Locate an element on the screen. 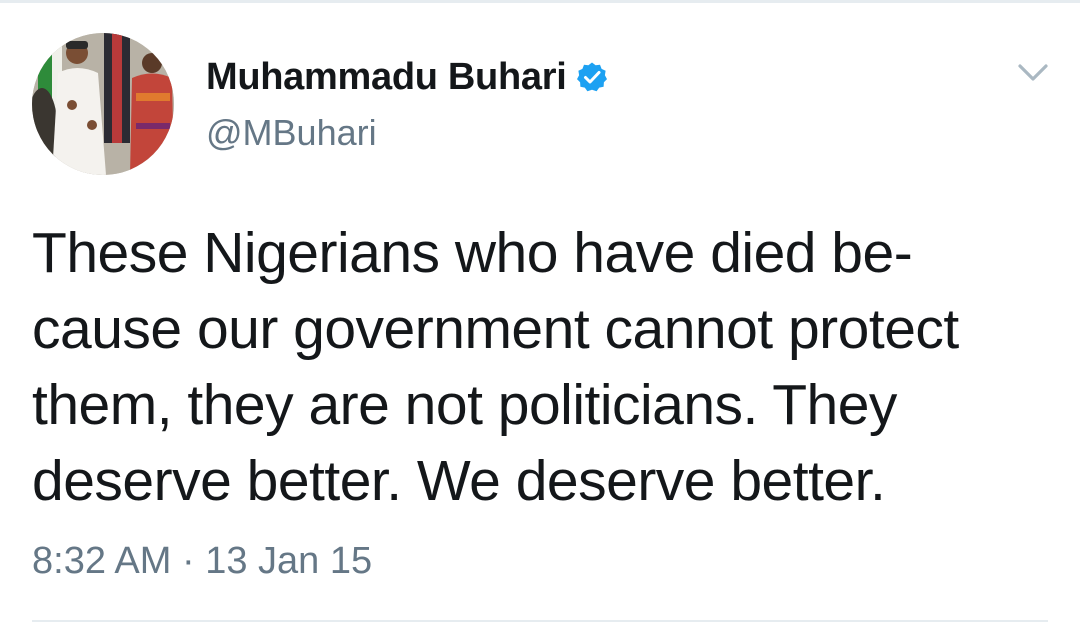 This screenshot has height=627, width=1080. top-divider is located at coordinates (540, 1).